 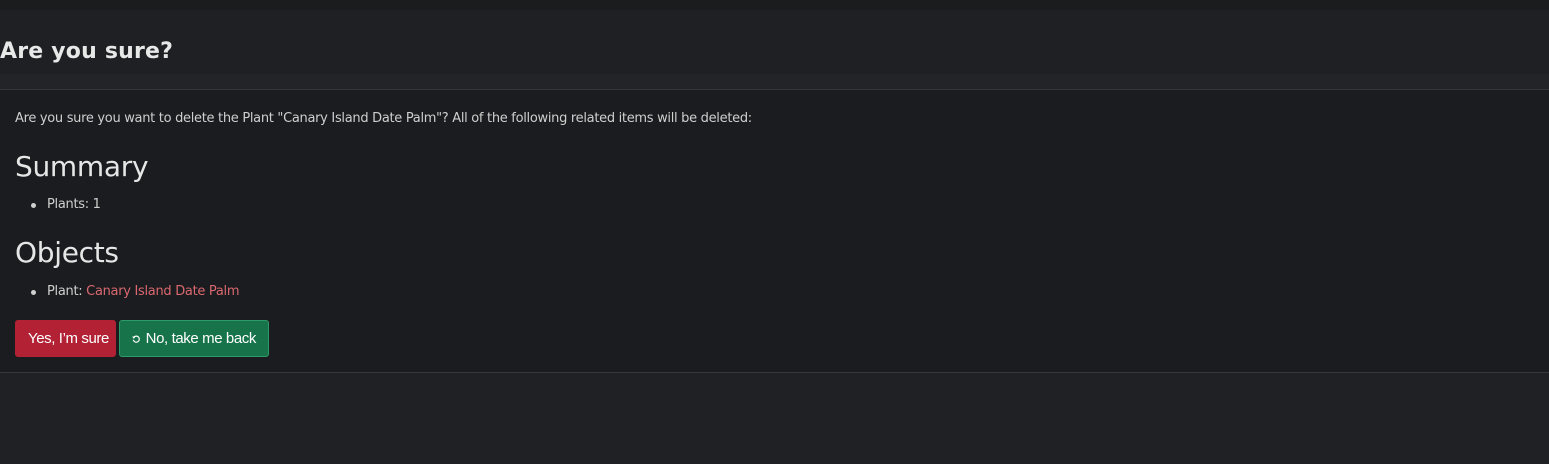 I want to click on objects-heading: Objects, so click(x=67, y=252).